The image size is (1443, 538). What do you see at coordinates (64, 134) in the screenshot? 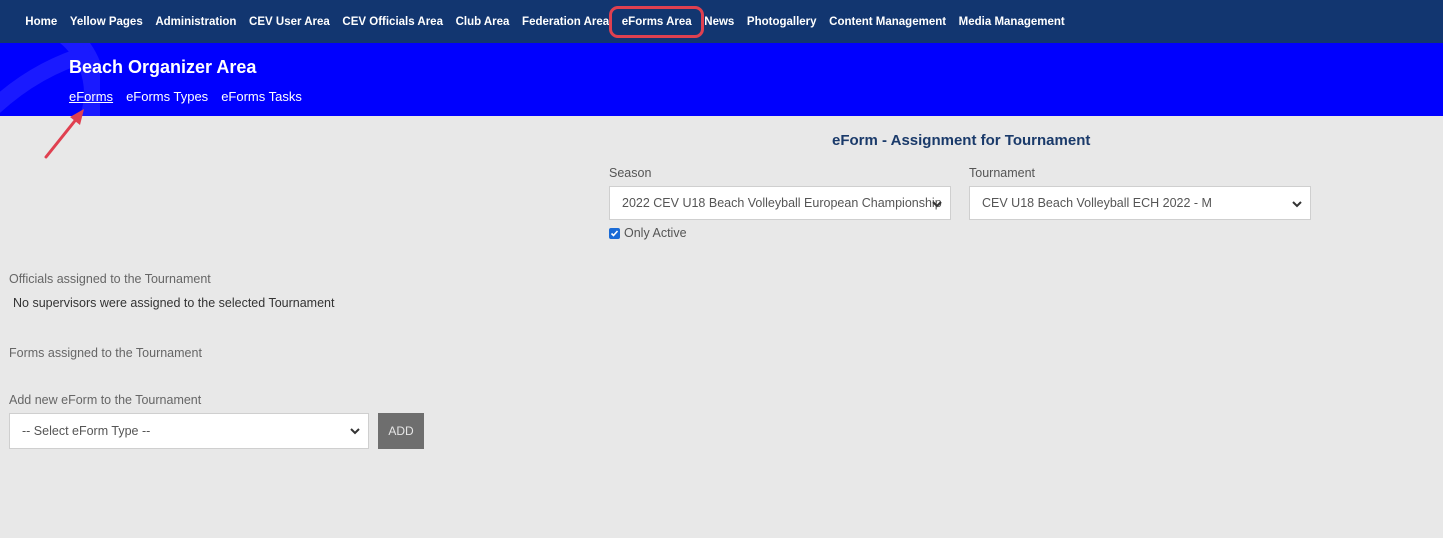
I see `red-arrow-icon` at bounding box center [64, 134].